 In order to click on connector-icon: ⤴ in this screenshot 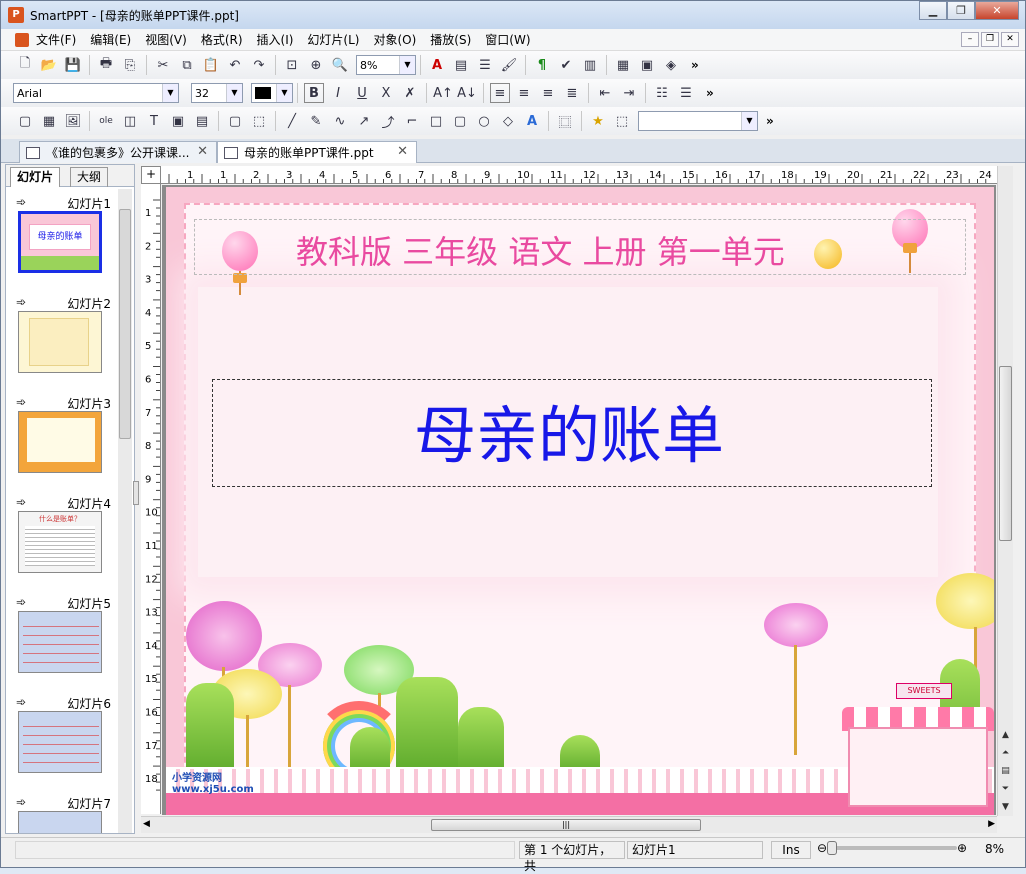, I will do `click(388, 121)`.